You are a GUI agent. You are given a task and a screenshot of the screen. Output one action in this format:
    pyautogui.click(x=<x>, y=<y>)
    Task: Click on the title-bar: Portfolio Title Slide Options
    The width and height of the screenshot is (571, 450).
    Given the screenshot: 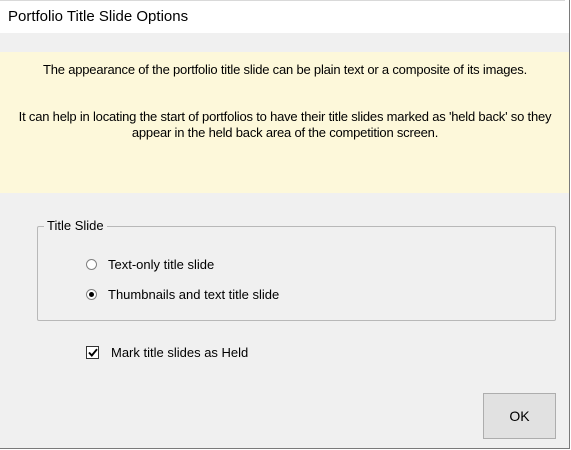 What is the action you would take?
    pyautogui.click(x=284, y=16)
    